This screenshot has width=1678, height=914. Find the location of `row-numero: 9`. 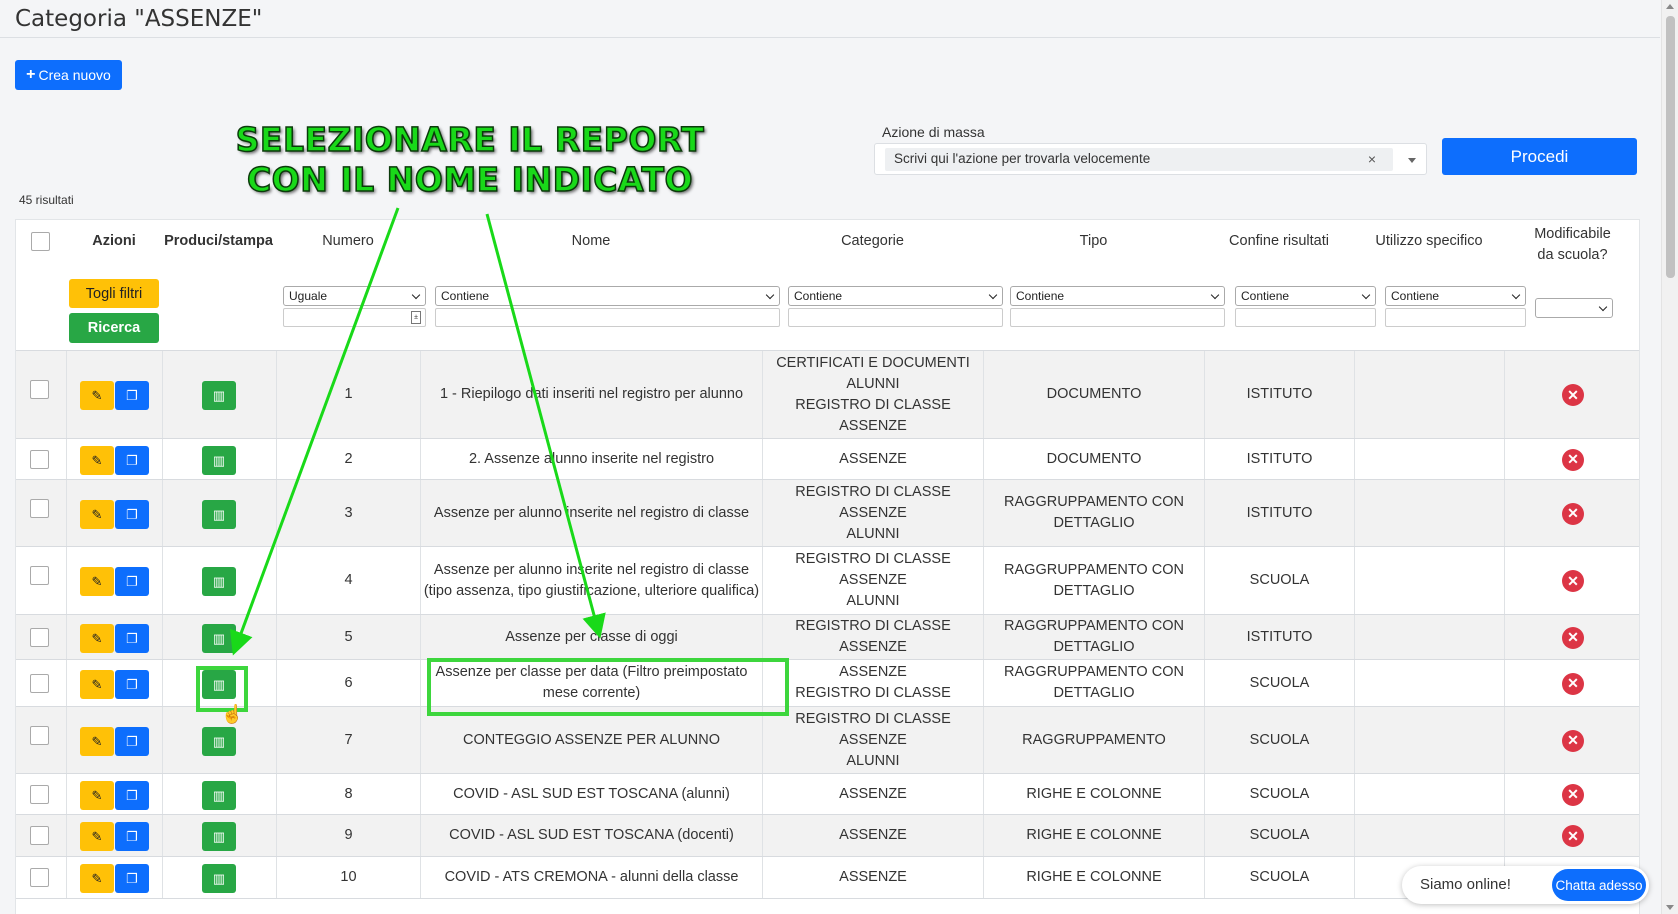

row-numero: 9 is located at coordinates (348, 835).